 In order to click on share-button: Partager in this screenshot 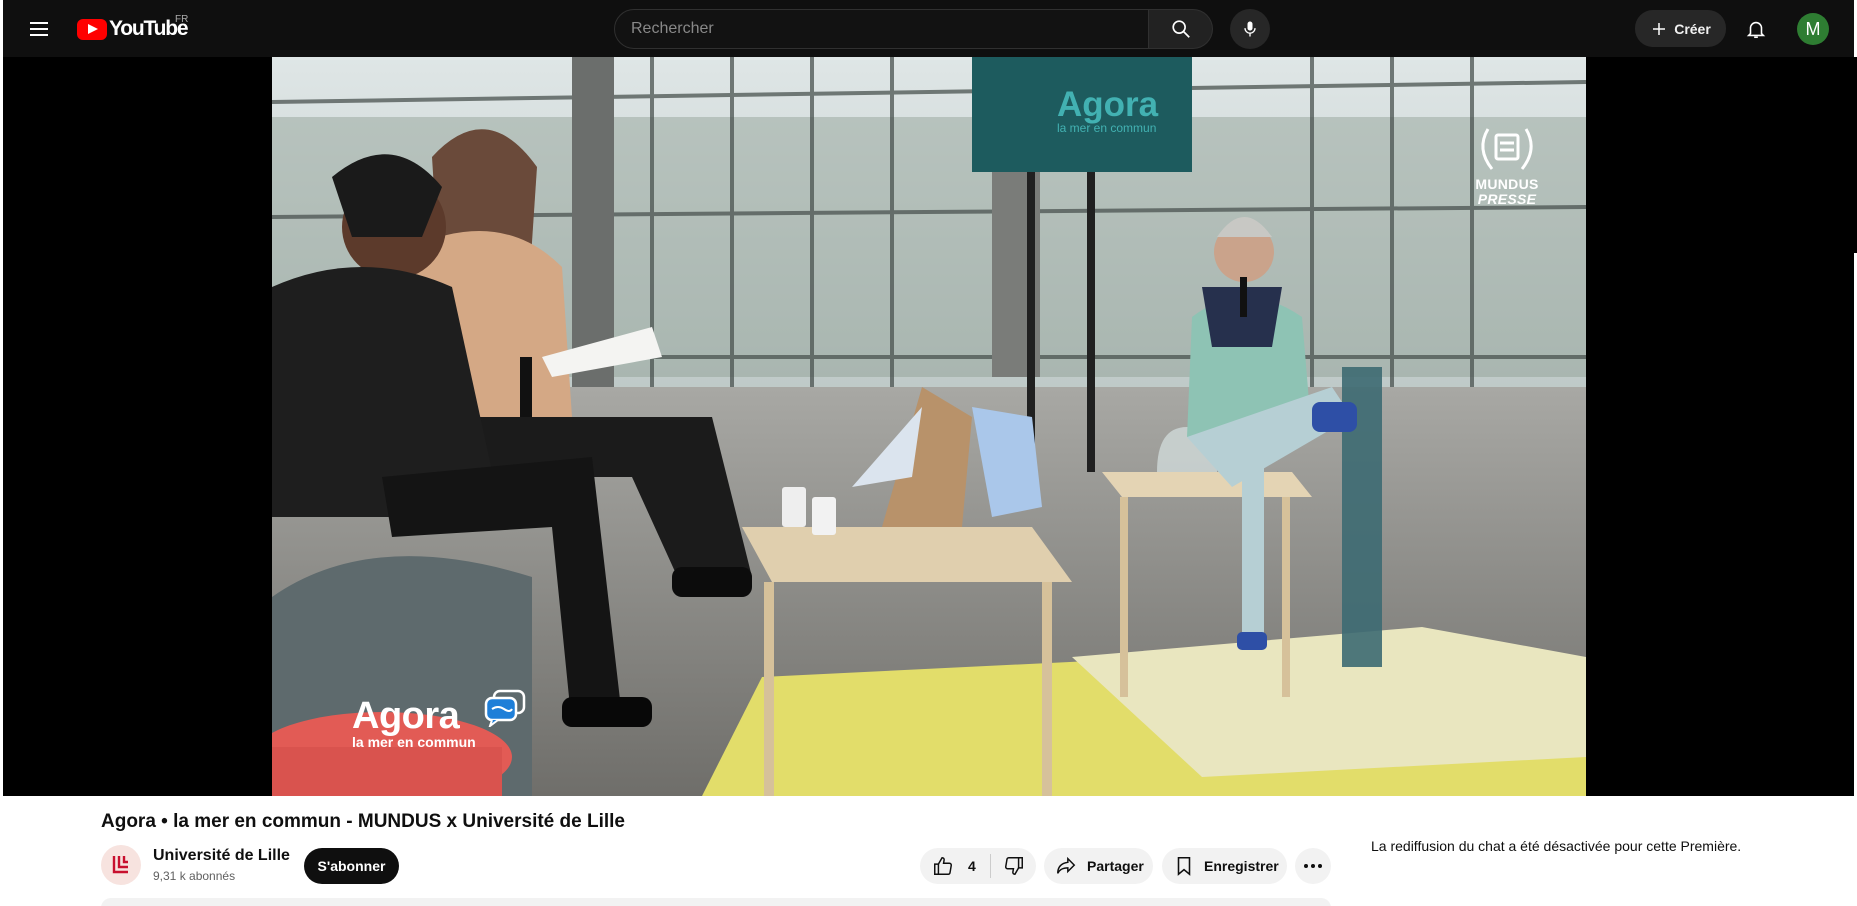, I will do `click(1098, 866)`.